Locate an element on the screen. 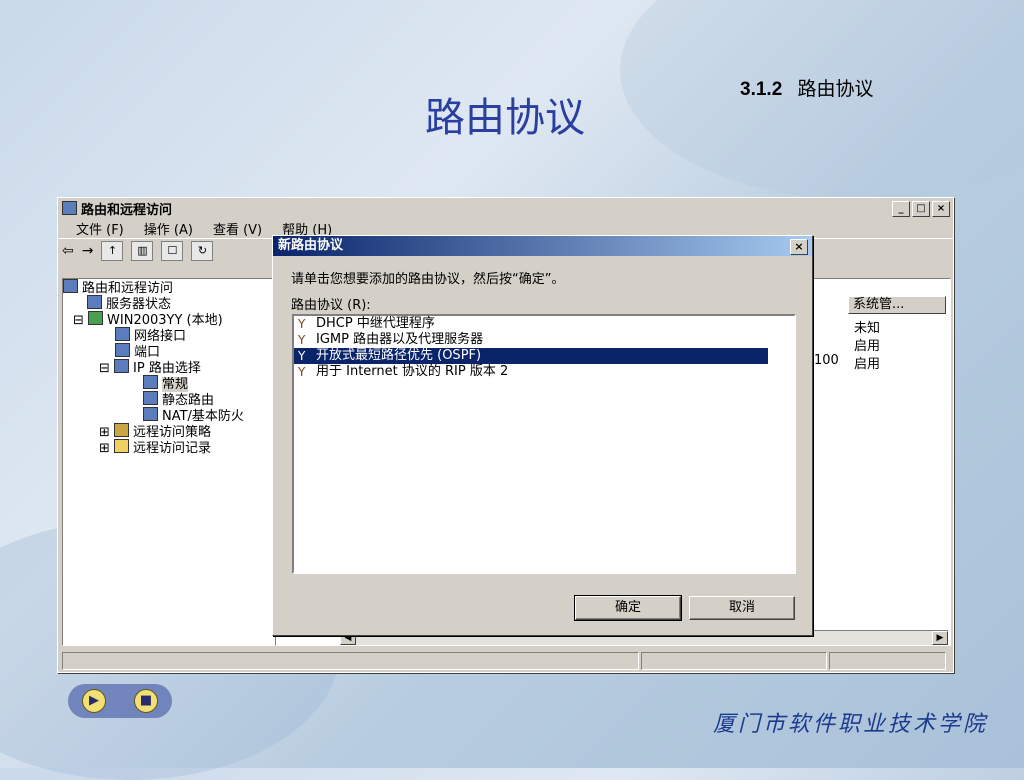 Image resolution: width=1024 pixels, height=780 pixels. tree-item-local-server: ⊟ WIN2003YY (本地) is located at coordinates (169, 319).